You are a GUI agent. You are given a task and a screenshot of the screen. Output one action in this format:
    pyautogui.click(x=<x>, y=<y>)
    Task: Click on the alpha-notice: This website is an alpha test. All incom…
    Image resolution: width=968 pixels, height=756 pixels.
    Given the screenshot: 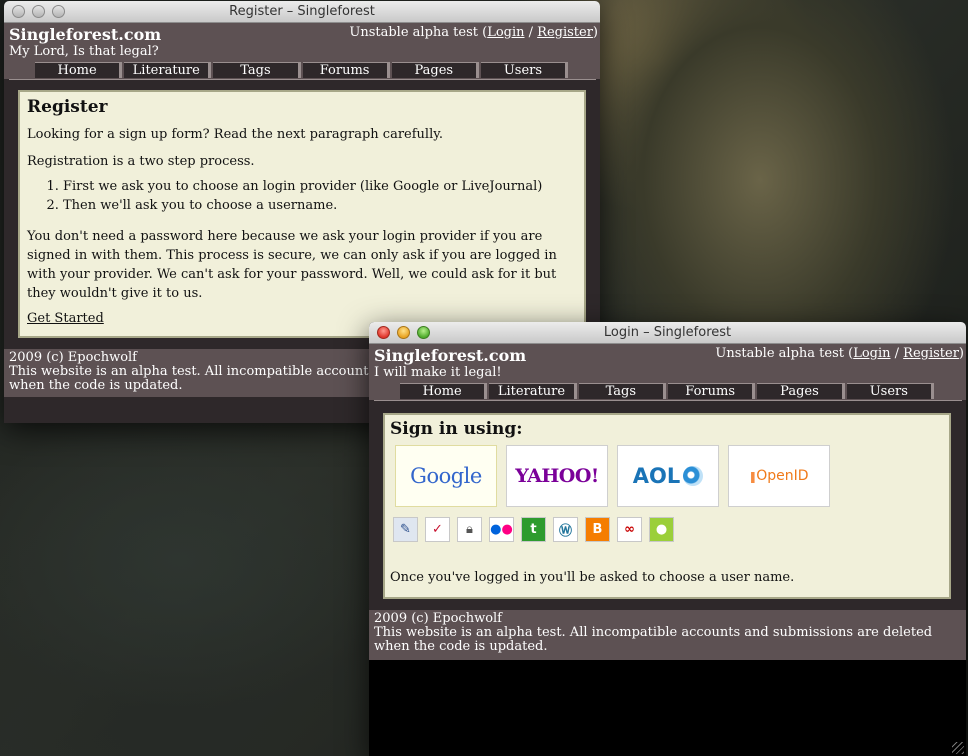 What is the action you would take?
    pyautogui.click(x=653, y=639)
    